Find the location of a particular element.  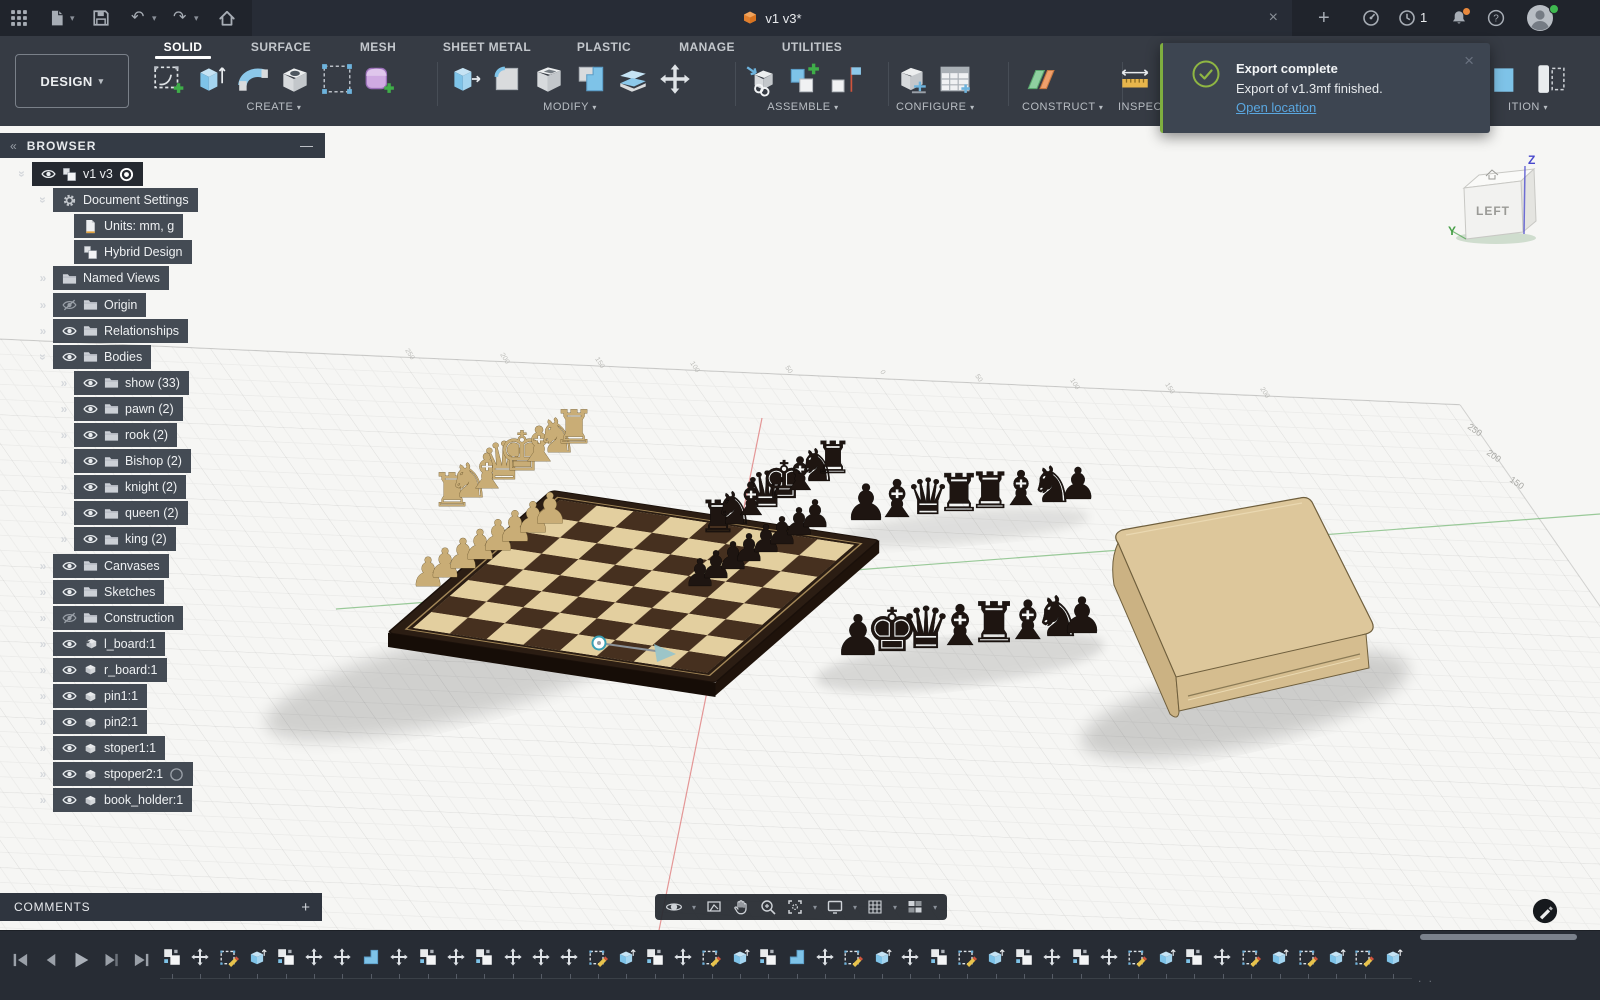

modify-group-label: MODIFY ▾ is located at coordinates (570, 107).